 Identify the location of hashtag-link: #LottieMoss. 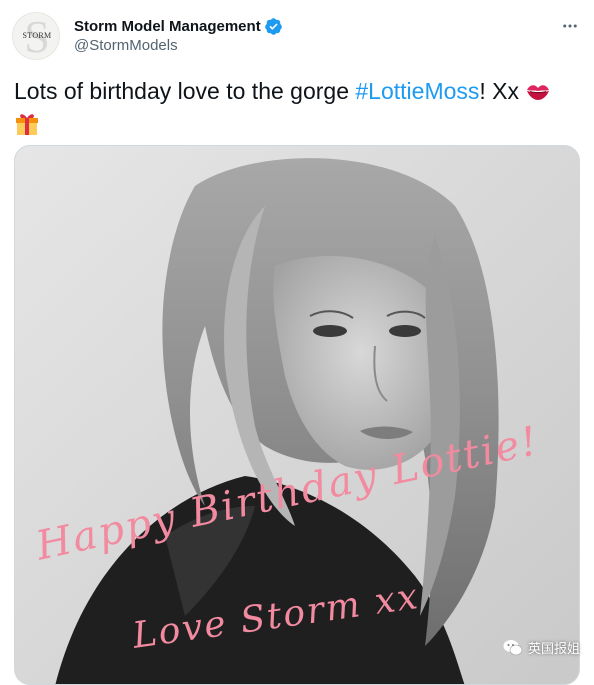
(417, 91).